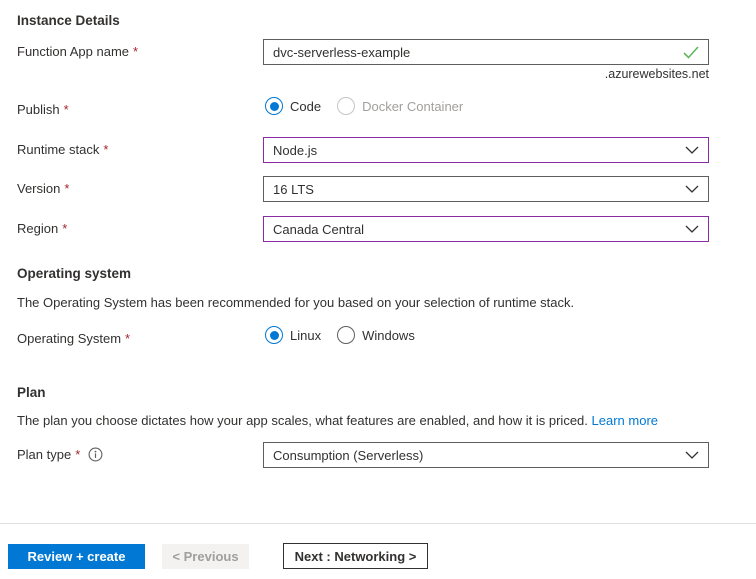 The height and width of the screenshot is (579, 756). I want to click on runtime-stack-dropdown: Node.js, so click(486, 150).